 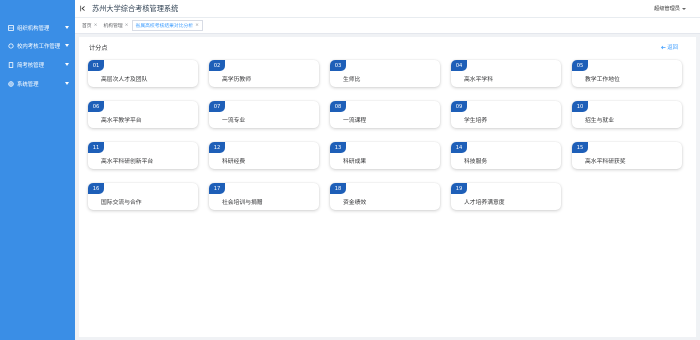 I want to click on tab-comparison-analysis: 省属高校考核结果对比分析 ×, so click(x=167, y=25).